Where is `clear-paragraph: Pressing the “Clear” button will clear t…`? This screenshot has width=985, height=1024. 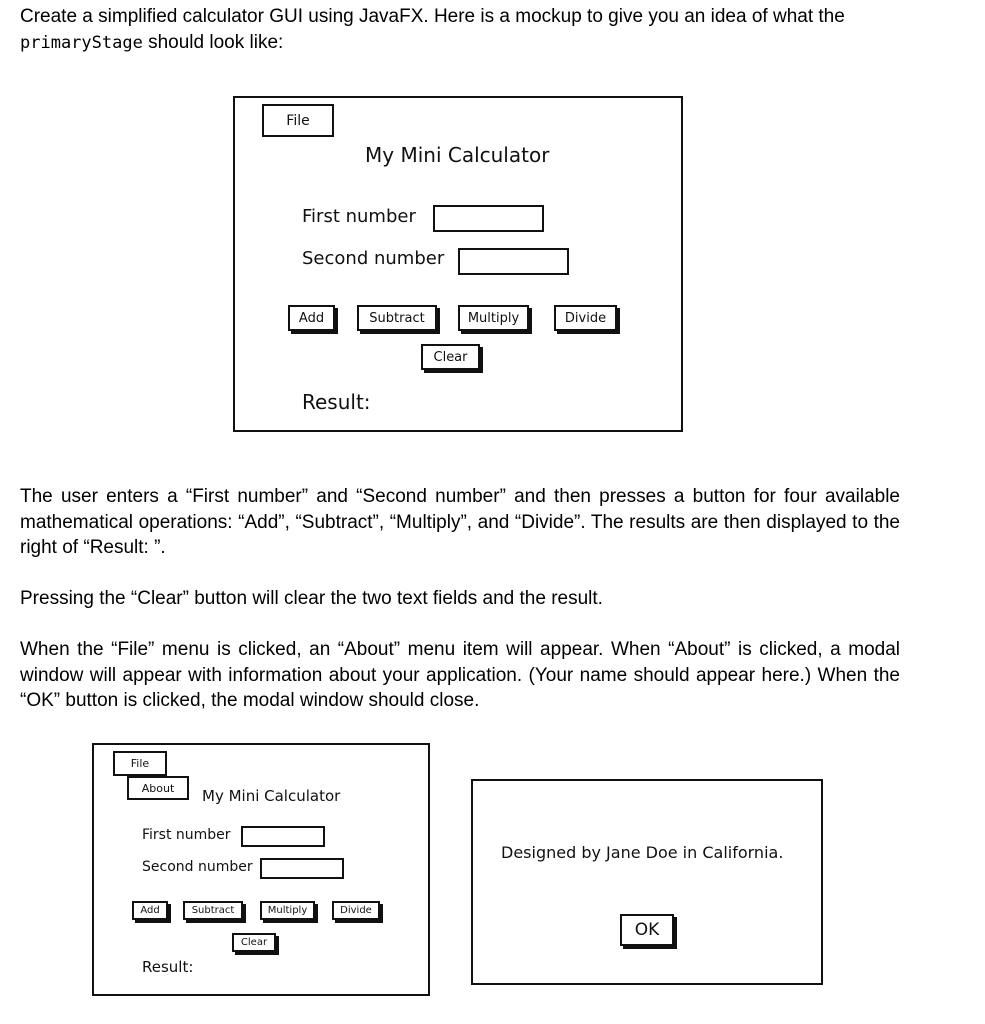 clear-paragraph: Pressing the “Clear” button will clear t… is located at coordinates (311, 598).